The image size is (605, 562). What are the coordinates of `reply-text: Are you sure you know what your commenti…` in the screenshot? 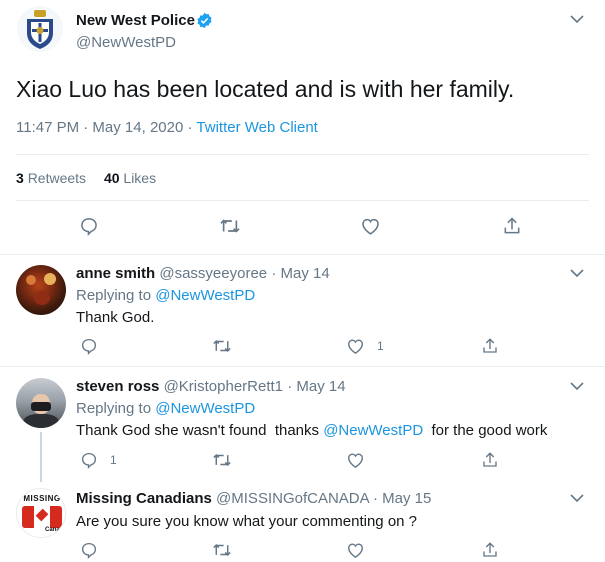 It's located at (247, 521).